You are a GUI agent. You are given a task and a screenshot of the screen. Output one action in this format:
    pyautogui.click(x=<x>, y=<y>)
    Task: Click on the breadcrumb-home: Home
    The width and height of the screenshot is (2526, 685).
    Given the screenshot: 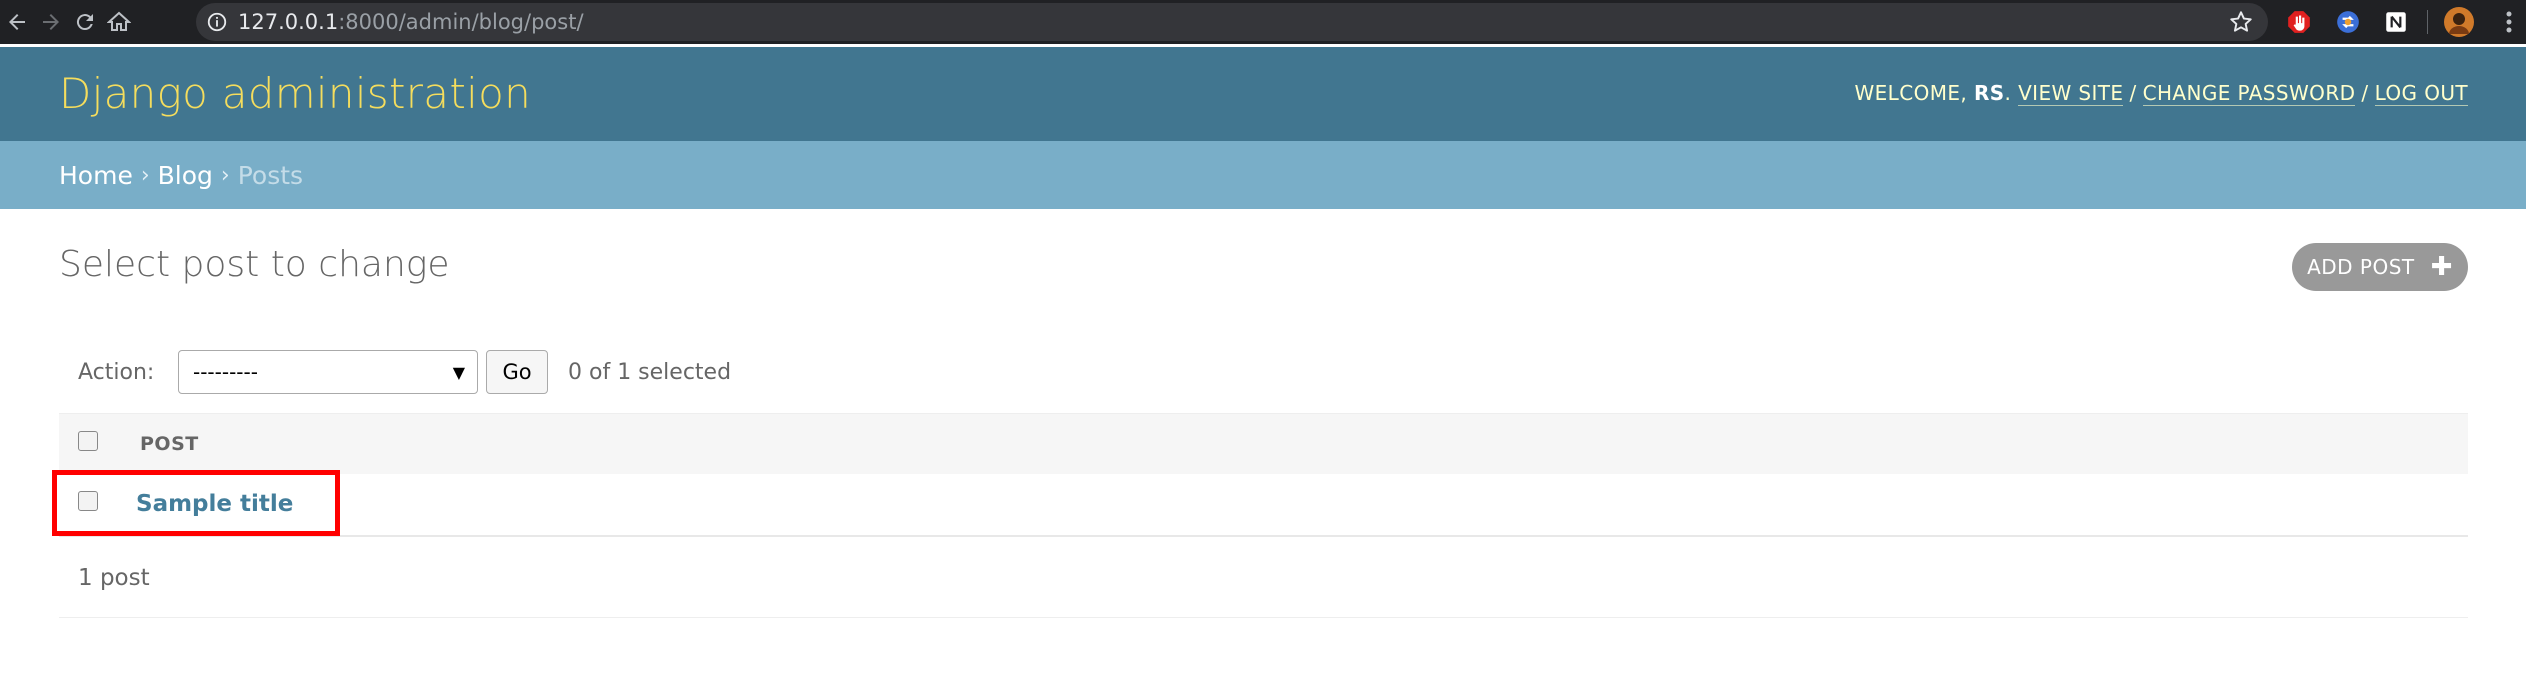 What is the action you would take?
    pyautogui.click(x=96, y=175)
    